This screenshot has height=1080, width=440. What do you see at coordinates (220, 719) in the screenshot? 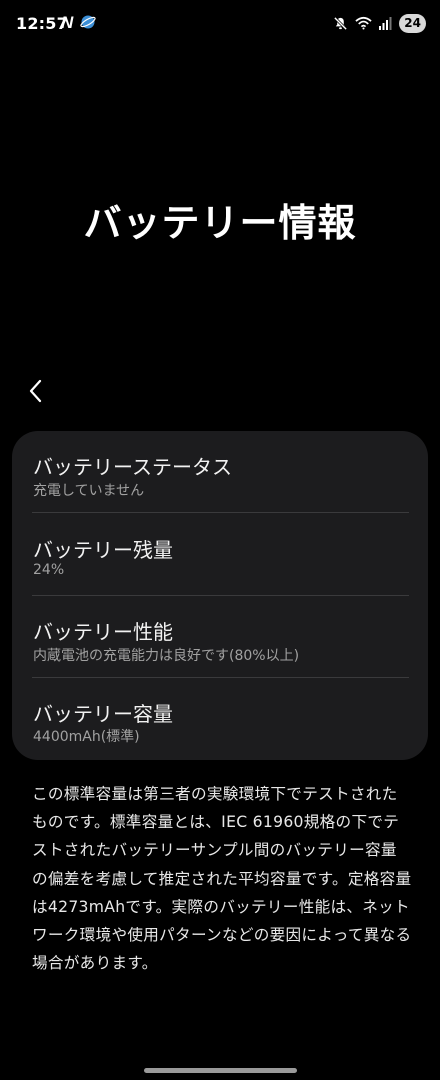
I see `battery-capacity-row: バッテリー容量 4400mAh(標準)` at bounding box center [220, 719].